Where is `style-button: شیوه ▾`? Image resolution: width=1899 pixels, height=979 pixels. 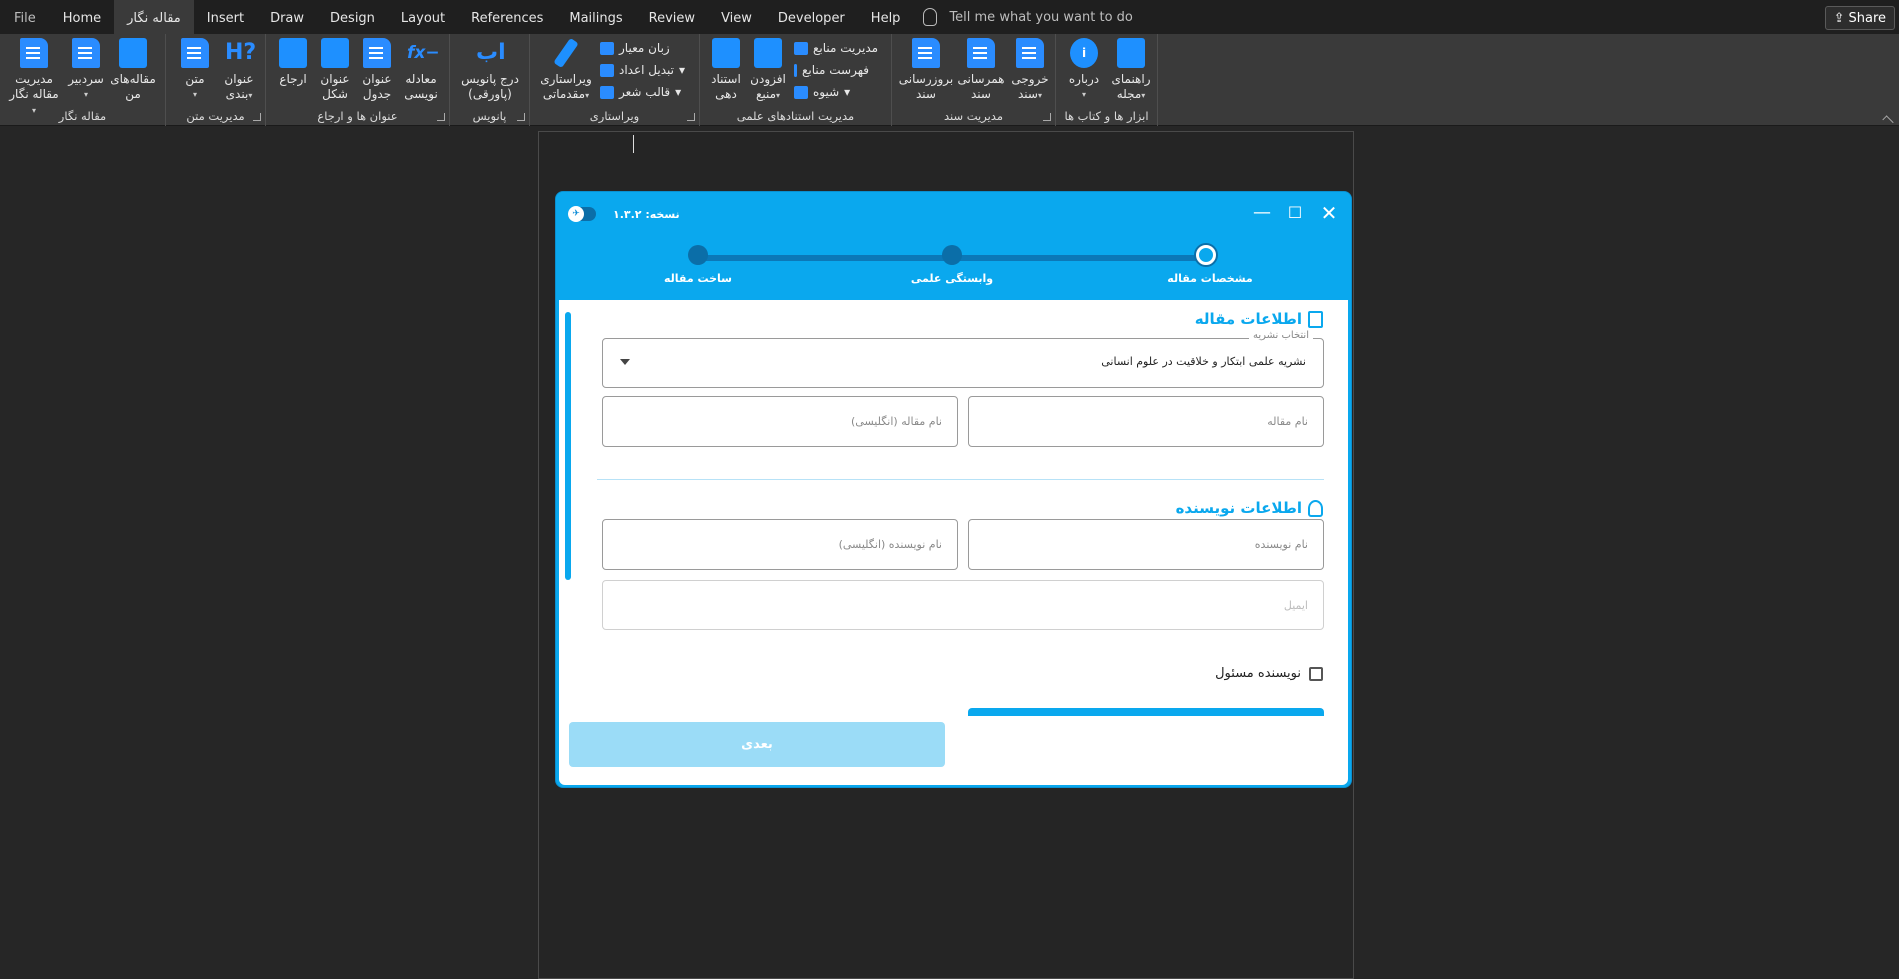 style-button: شیوه ▾ is located at coordinates (822, 92).